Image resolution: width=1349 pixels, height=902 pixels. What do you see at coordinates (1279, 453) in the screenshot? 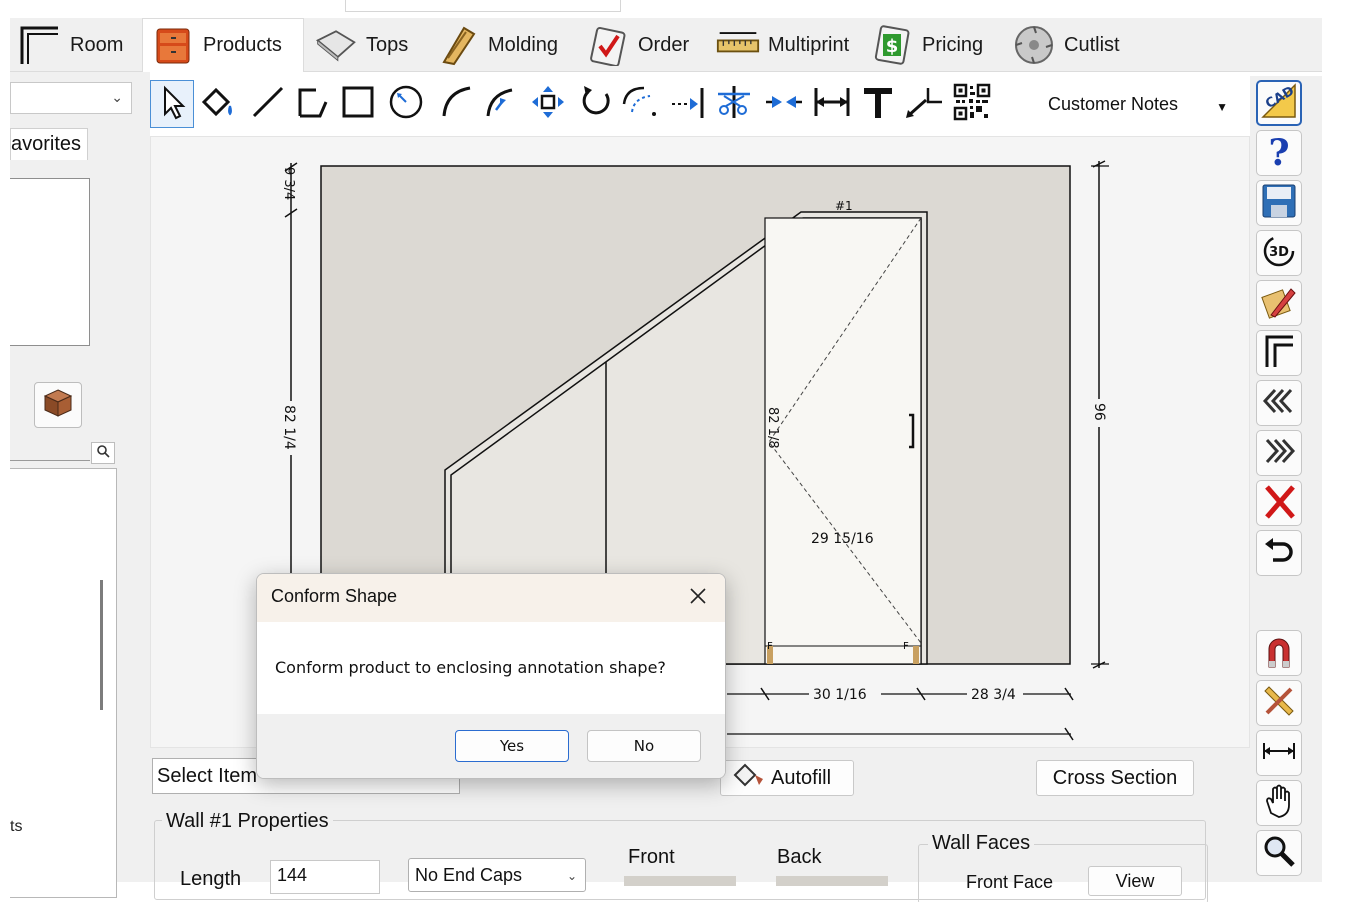
I see `next-button` at bounding box center [1279, 453].